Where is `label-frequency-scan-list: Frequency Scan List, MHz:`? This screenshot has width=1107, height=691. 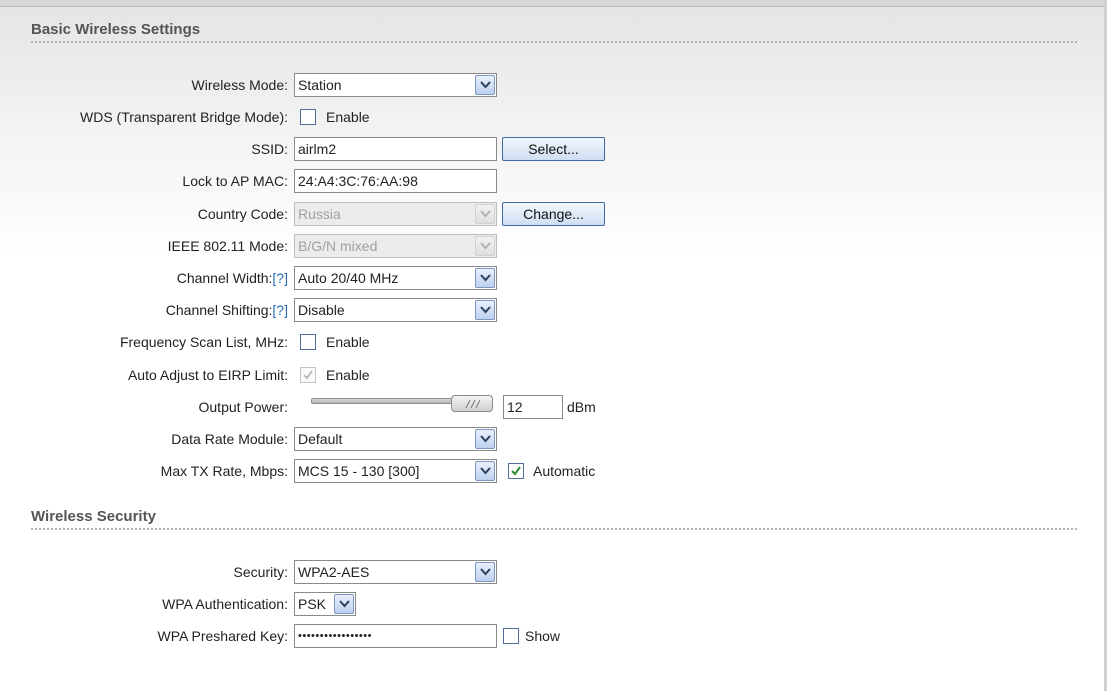
label-frequency-scan-list: Frequency Scan List, MHz: is located at coordinates (203, 342).